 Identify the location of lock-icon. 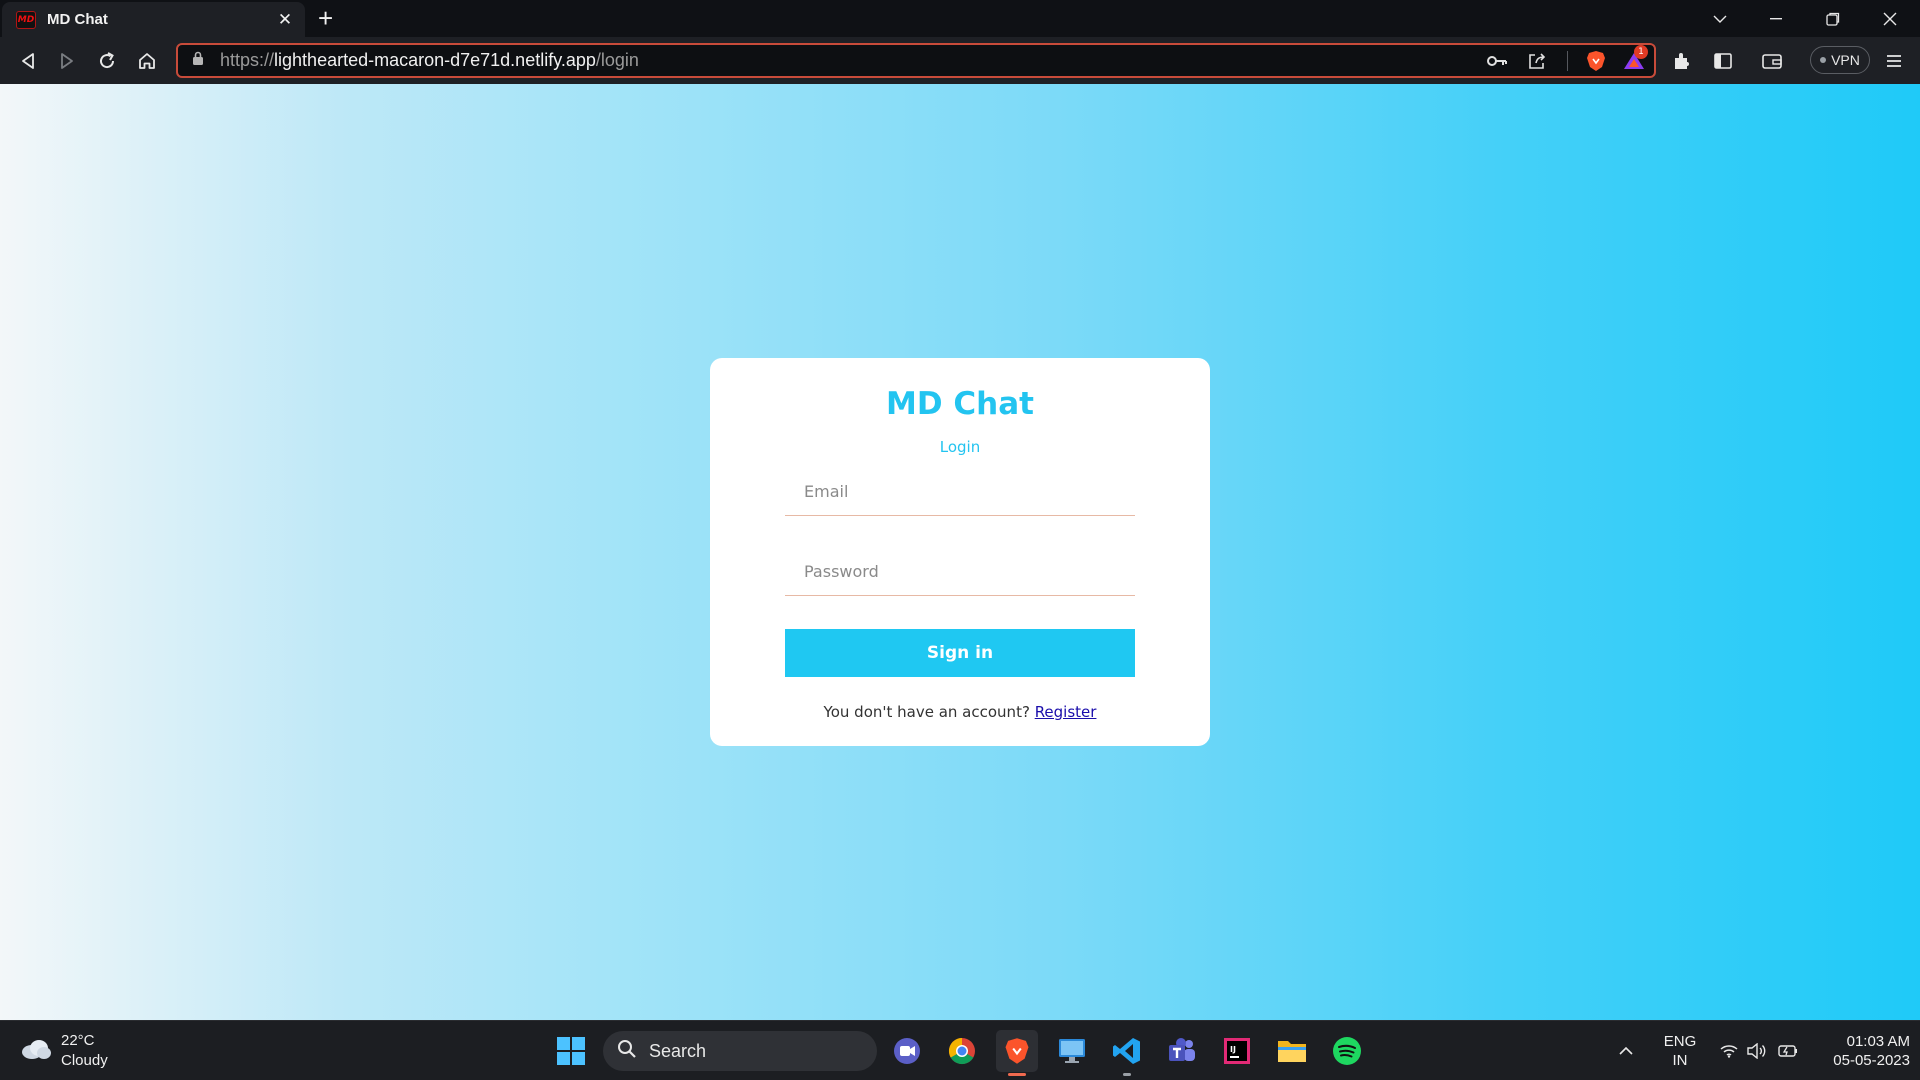
(198, 60).